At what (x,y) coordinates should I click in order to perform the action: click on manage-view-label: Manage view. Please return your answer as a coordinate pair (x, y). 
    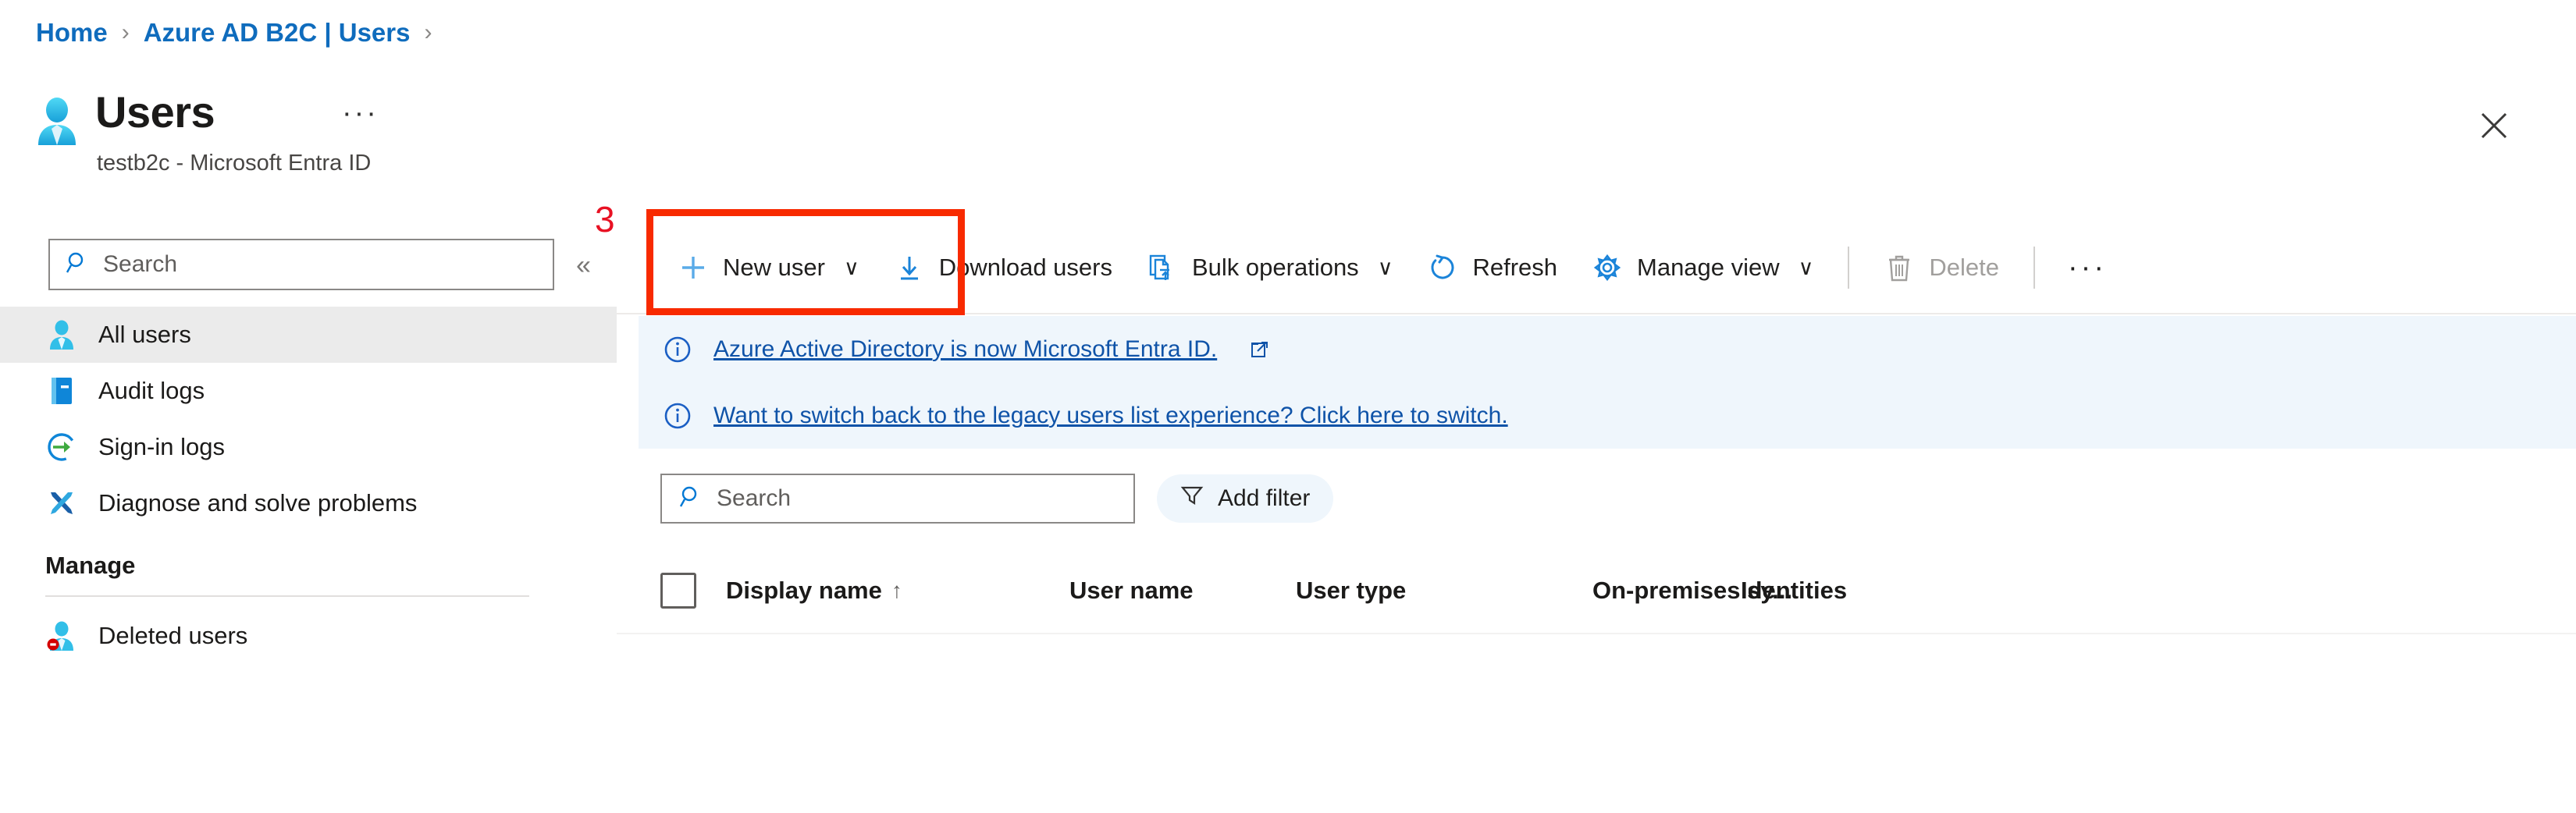
    Looking at the image, I should click on (1708, 267).